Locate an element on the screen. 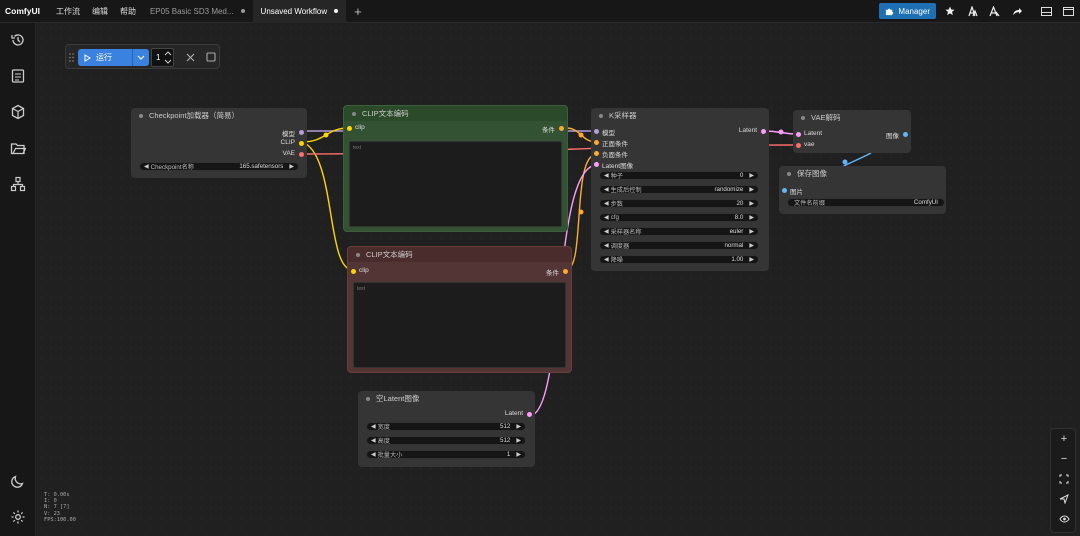 This screenshot has height=536, width=1080. zoom-in-plus-icon: + is located at coordinates (1064, 439).